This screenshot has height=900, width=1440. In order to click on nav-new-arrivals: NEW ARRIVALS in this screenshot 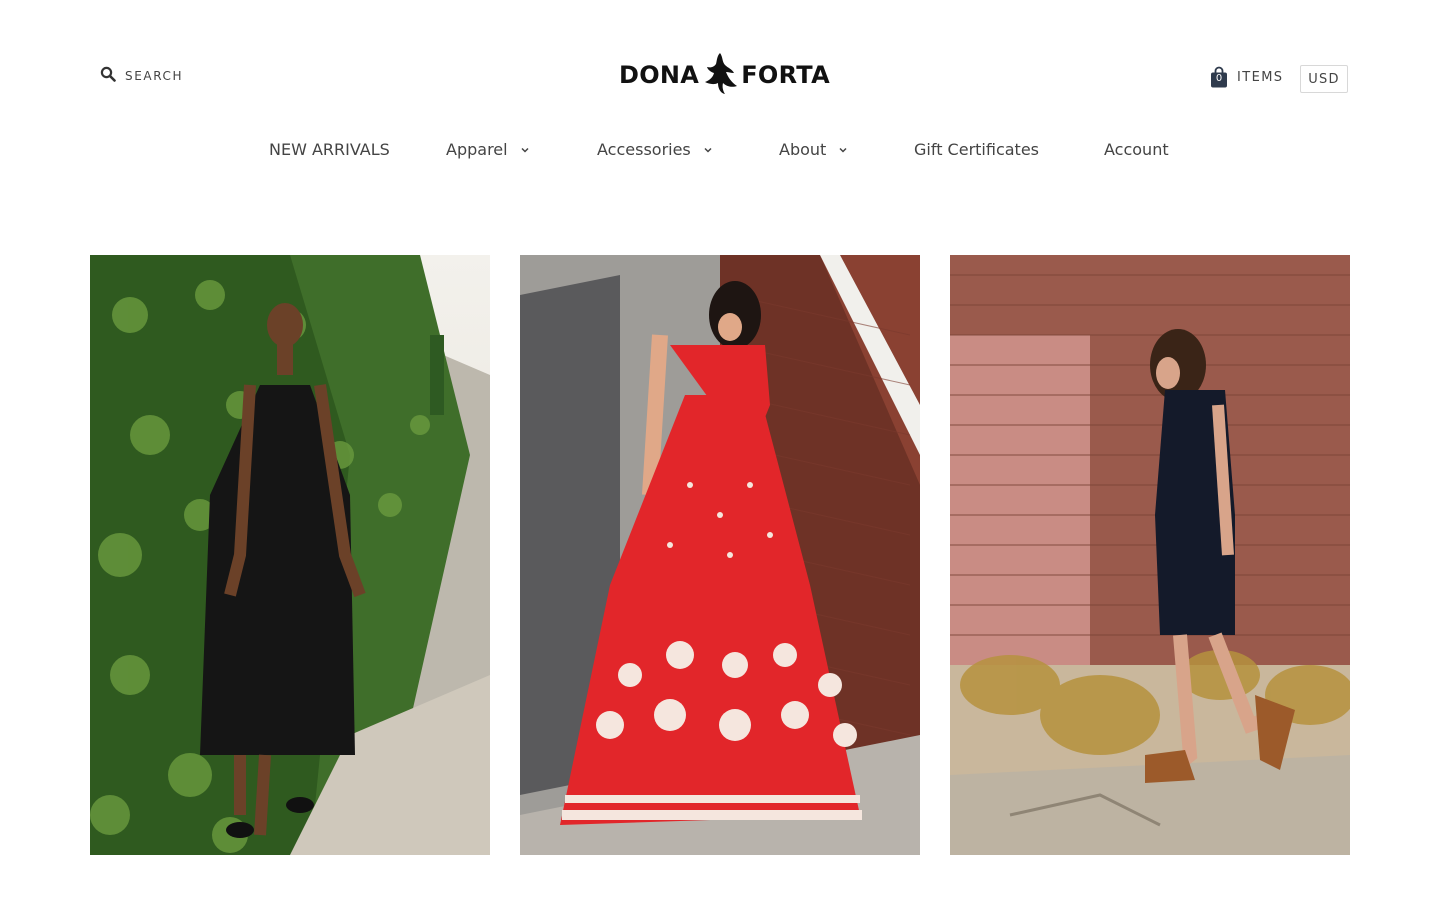, I will do `click(329, 149)`.